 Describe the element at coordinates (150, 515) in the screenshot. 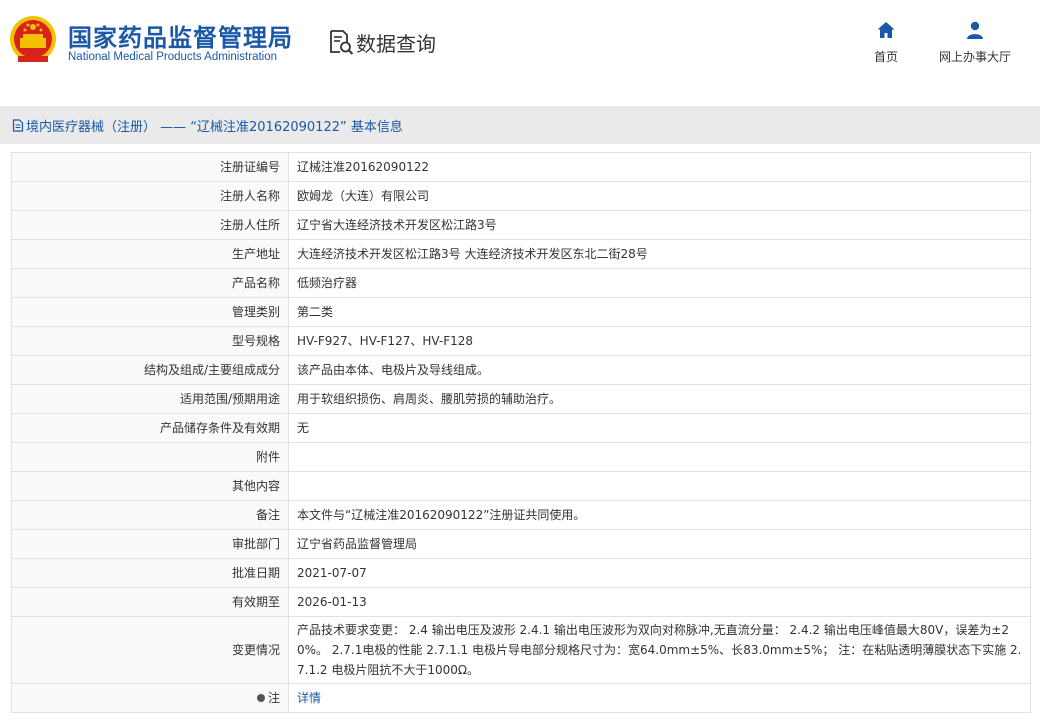

I see `field-label: 备注` at that location.